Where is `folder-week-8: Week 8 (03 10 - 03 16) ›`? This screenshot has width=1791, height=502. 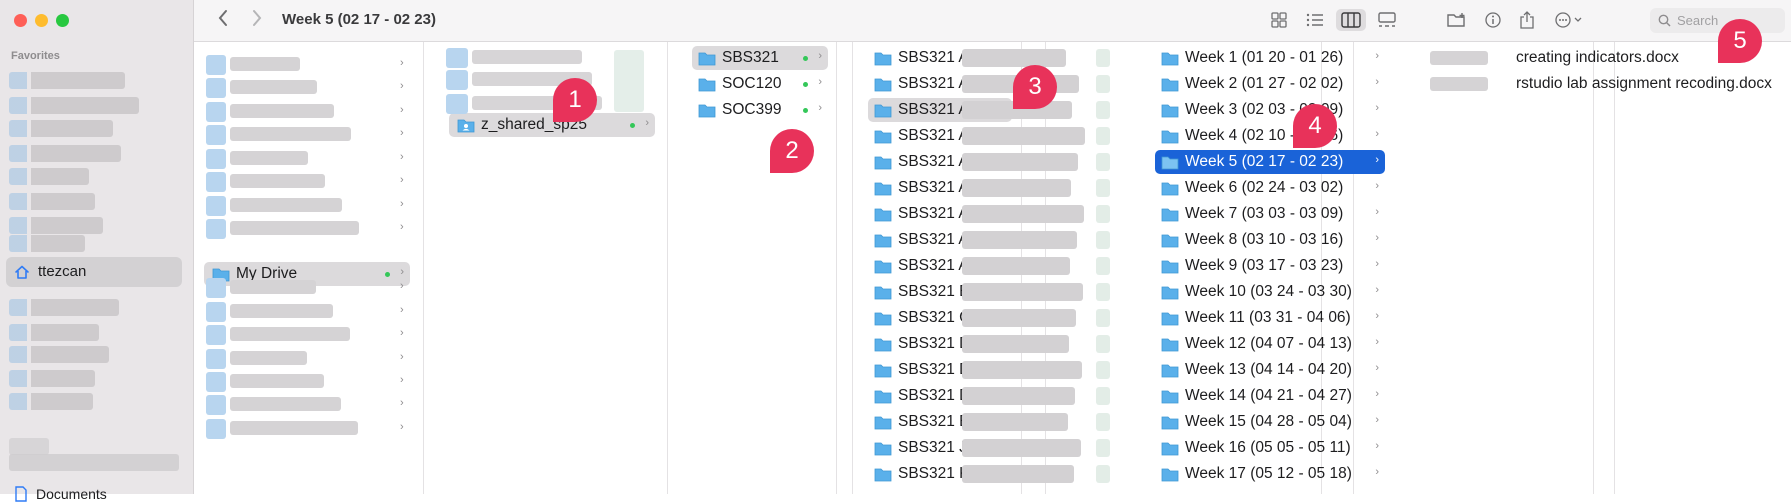 folder-week-8: Week 8 (03 10 - 03 16) › is located at coordinates (1270, 240).